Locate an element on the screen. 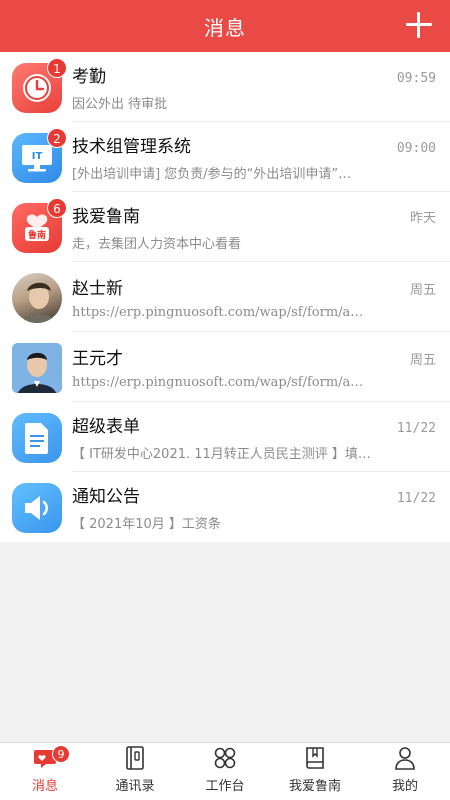  conversation-preview: 因公外出 待审批 is located at coordinates (120, 104).